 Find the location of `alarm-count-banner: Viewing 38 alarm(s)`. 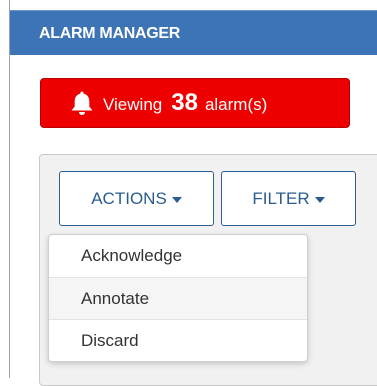

alarm-count-banner: Viewing 38 alarm(s) is located at coordinates (195, 103).